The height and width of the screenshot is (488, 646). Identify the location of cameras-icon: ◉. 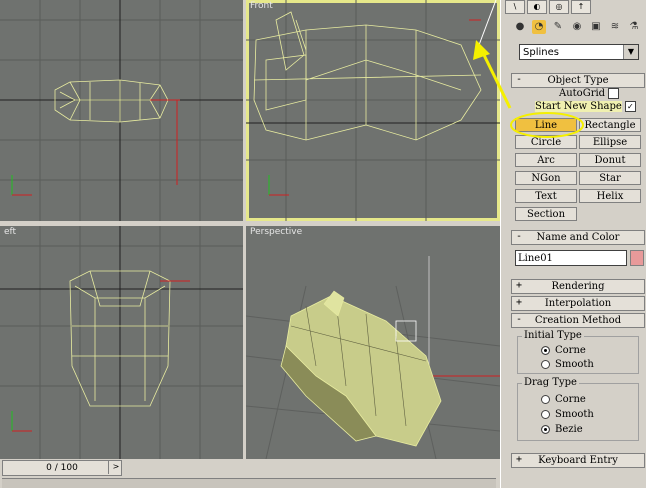
(577, 27).